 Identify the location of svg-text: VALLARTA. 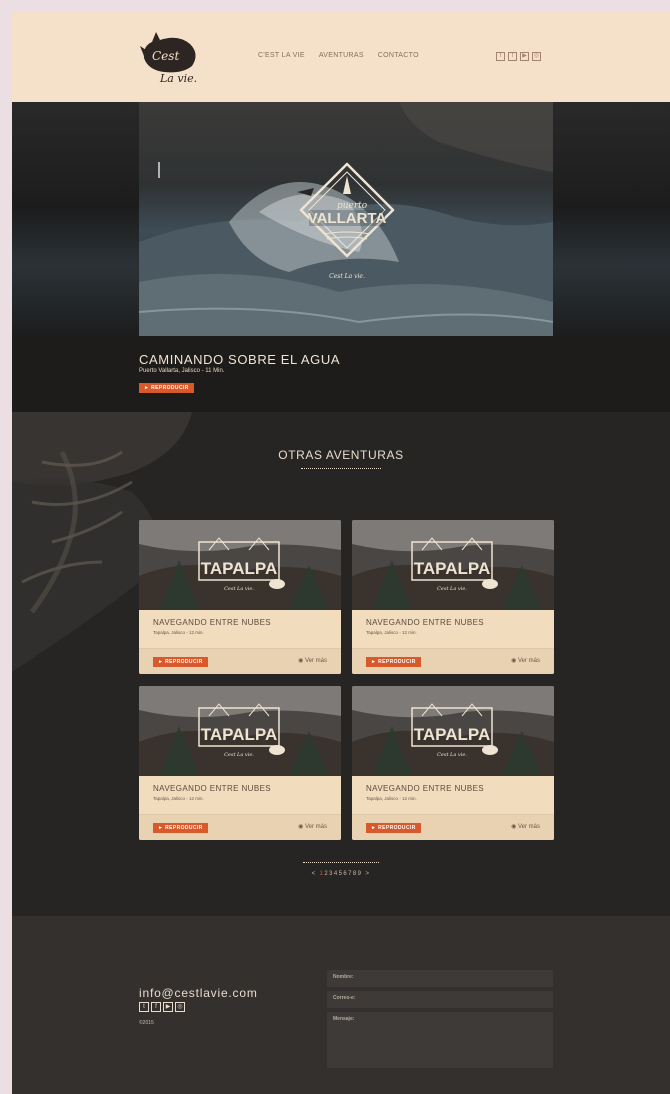
(347, 218).